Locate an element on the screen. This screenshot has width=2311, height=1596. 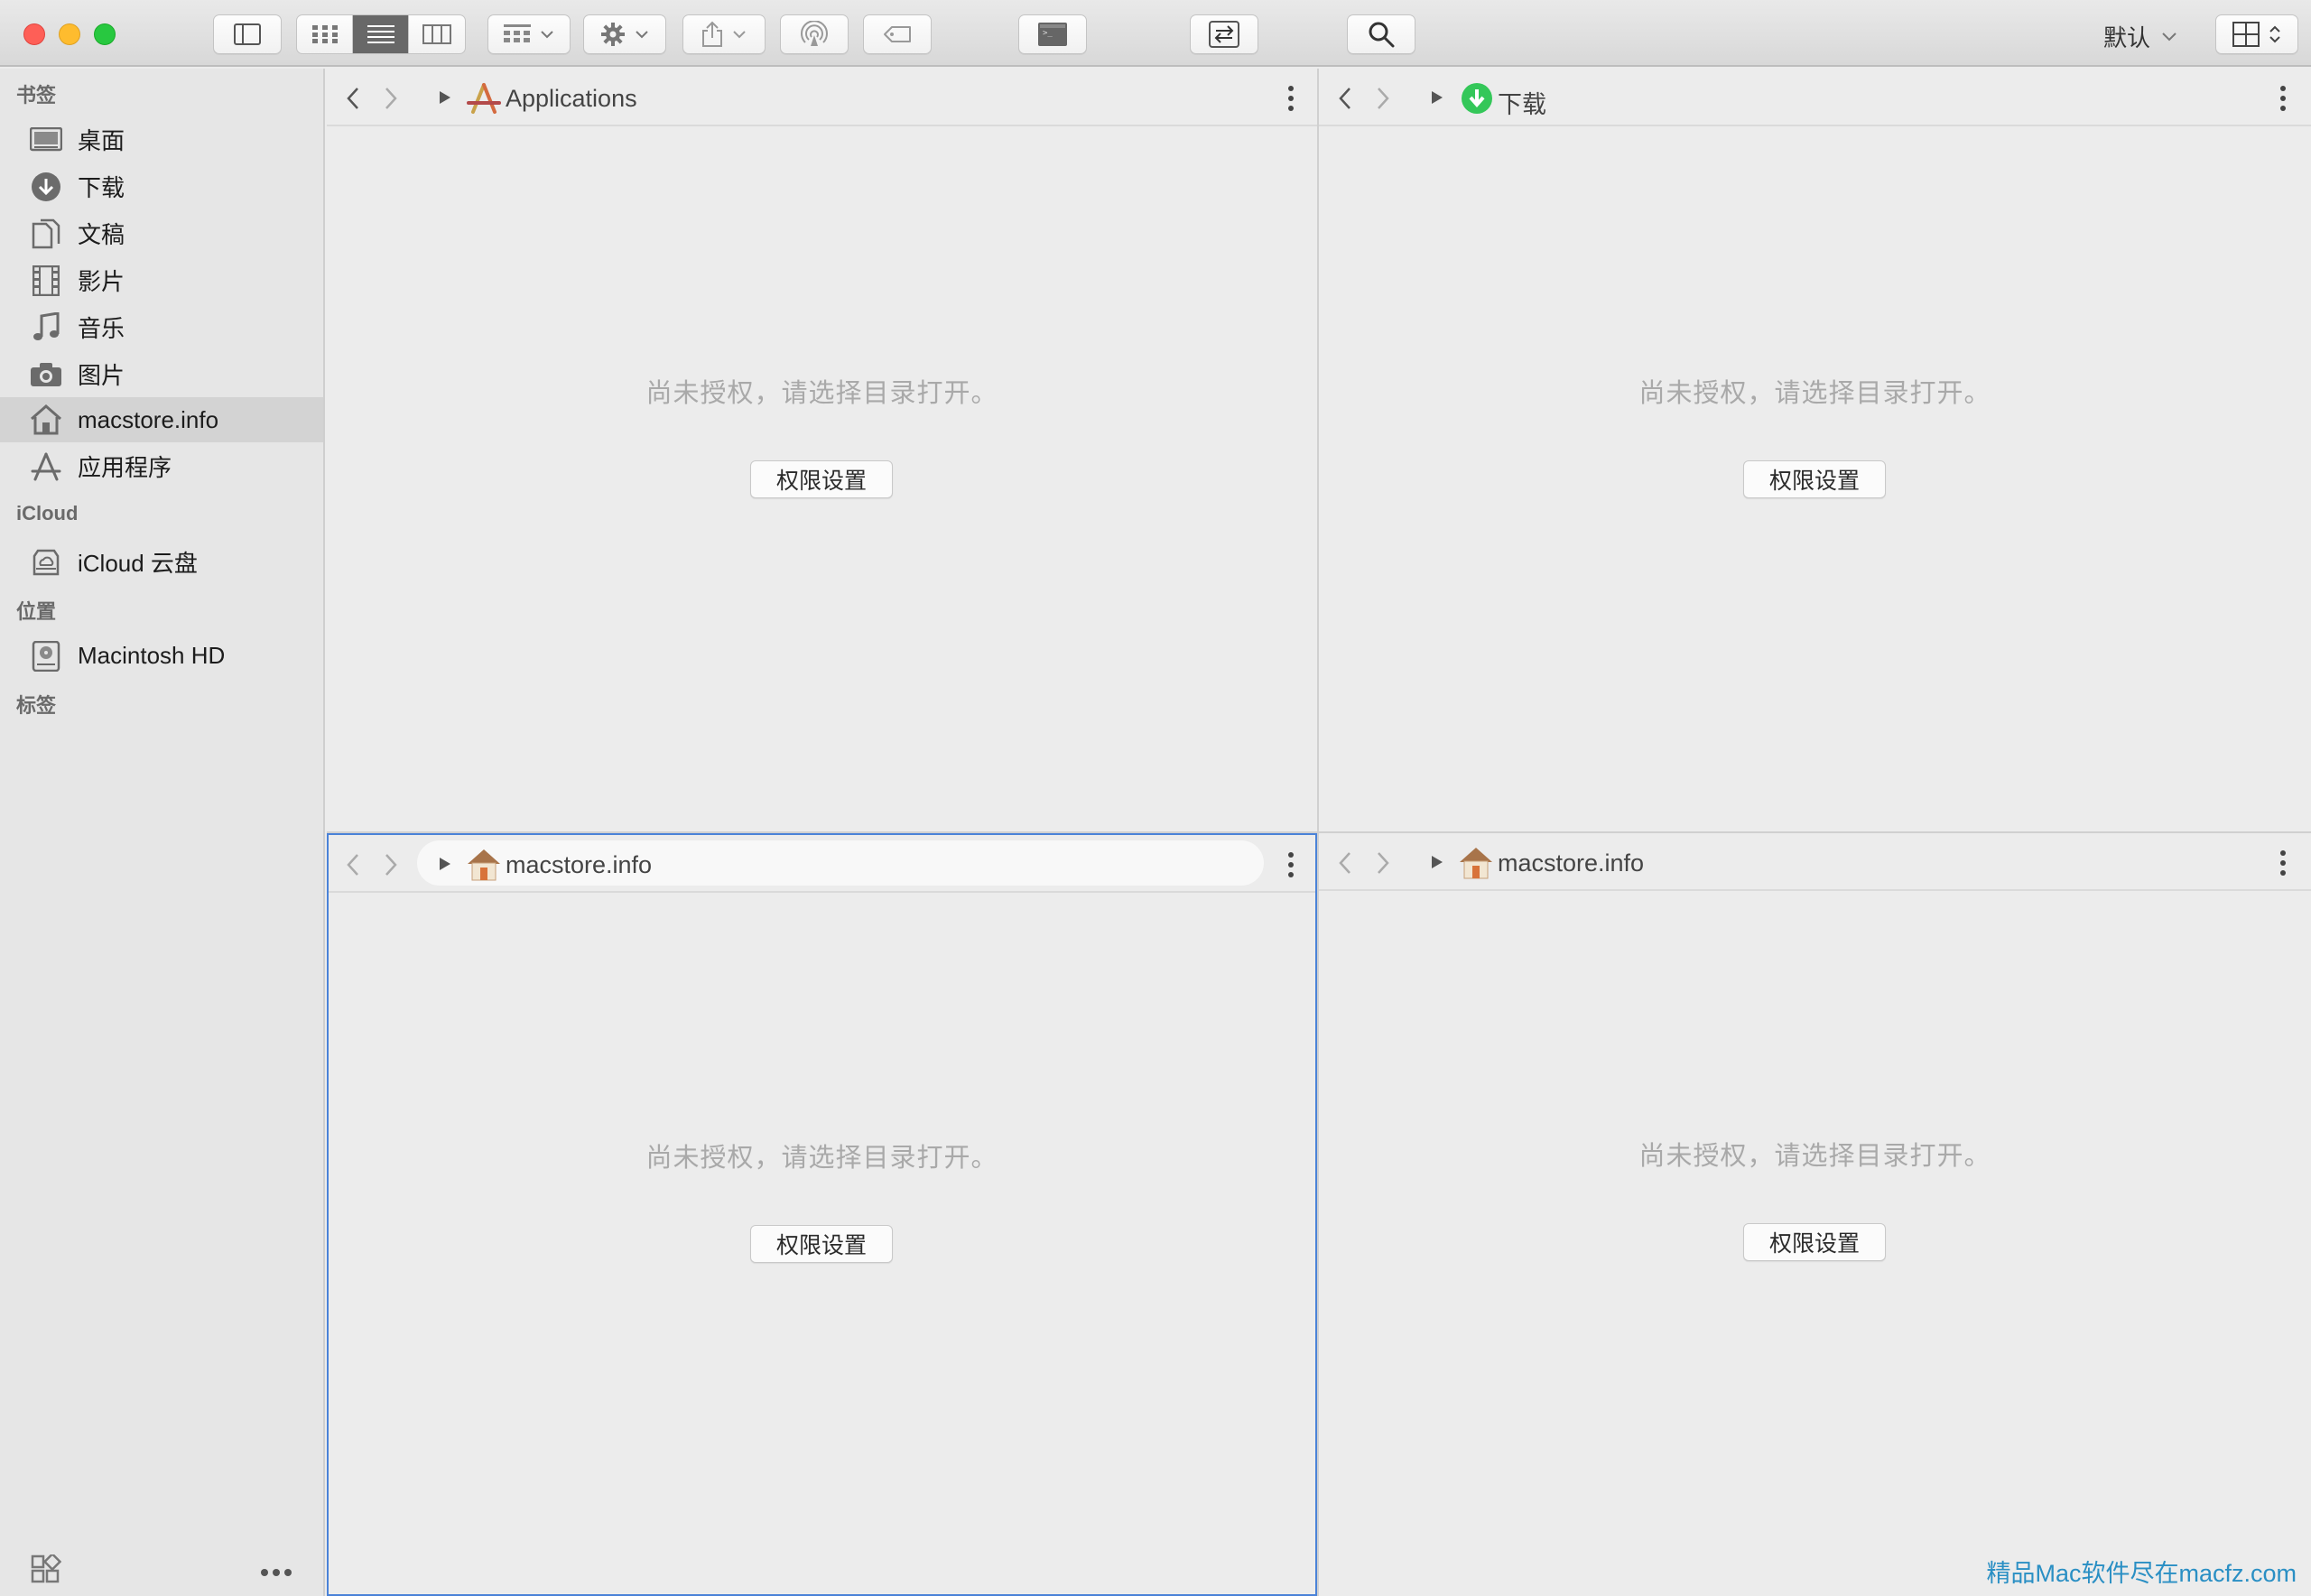
tag-button is located at coordinates (897, 34).